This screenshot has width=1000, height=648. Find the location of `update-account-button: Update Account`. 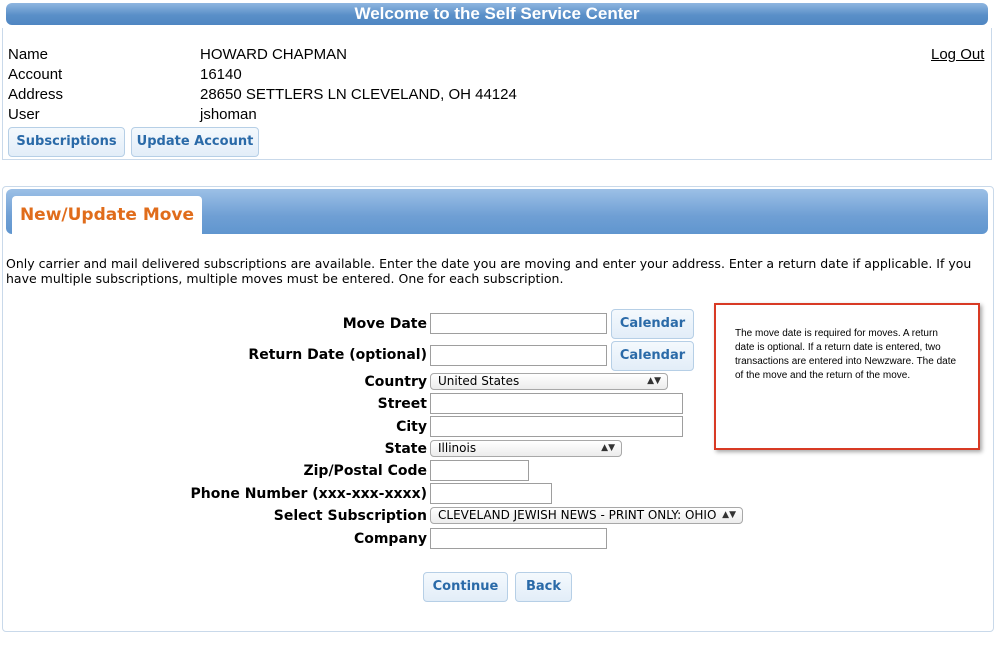

update-account-button: Update Account is located at coordinates (195, 142).